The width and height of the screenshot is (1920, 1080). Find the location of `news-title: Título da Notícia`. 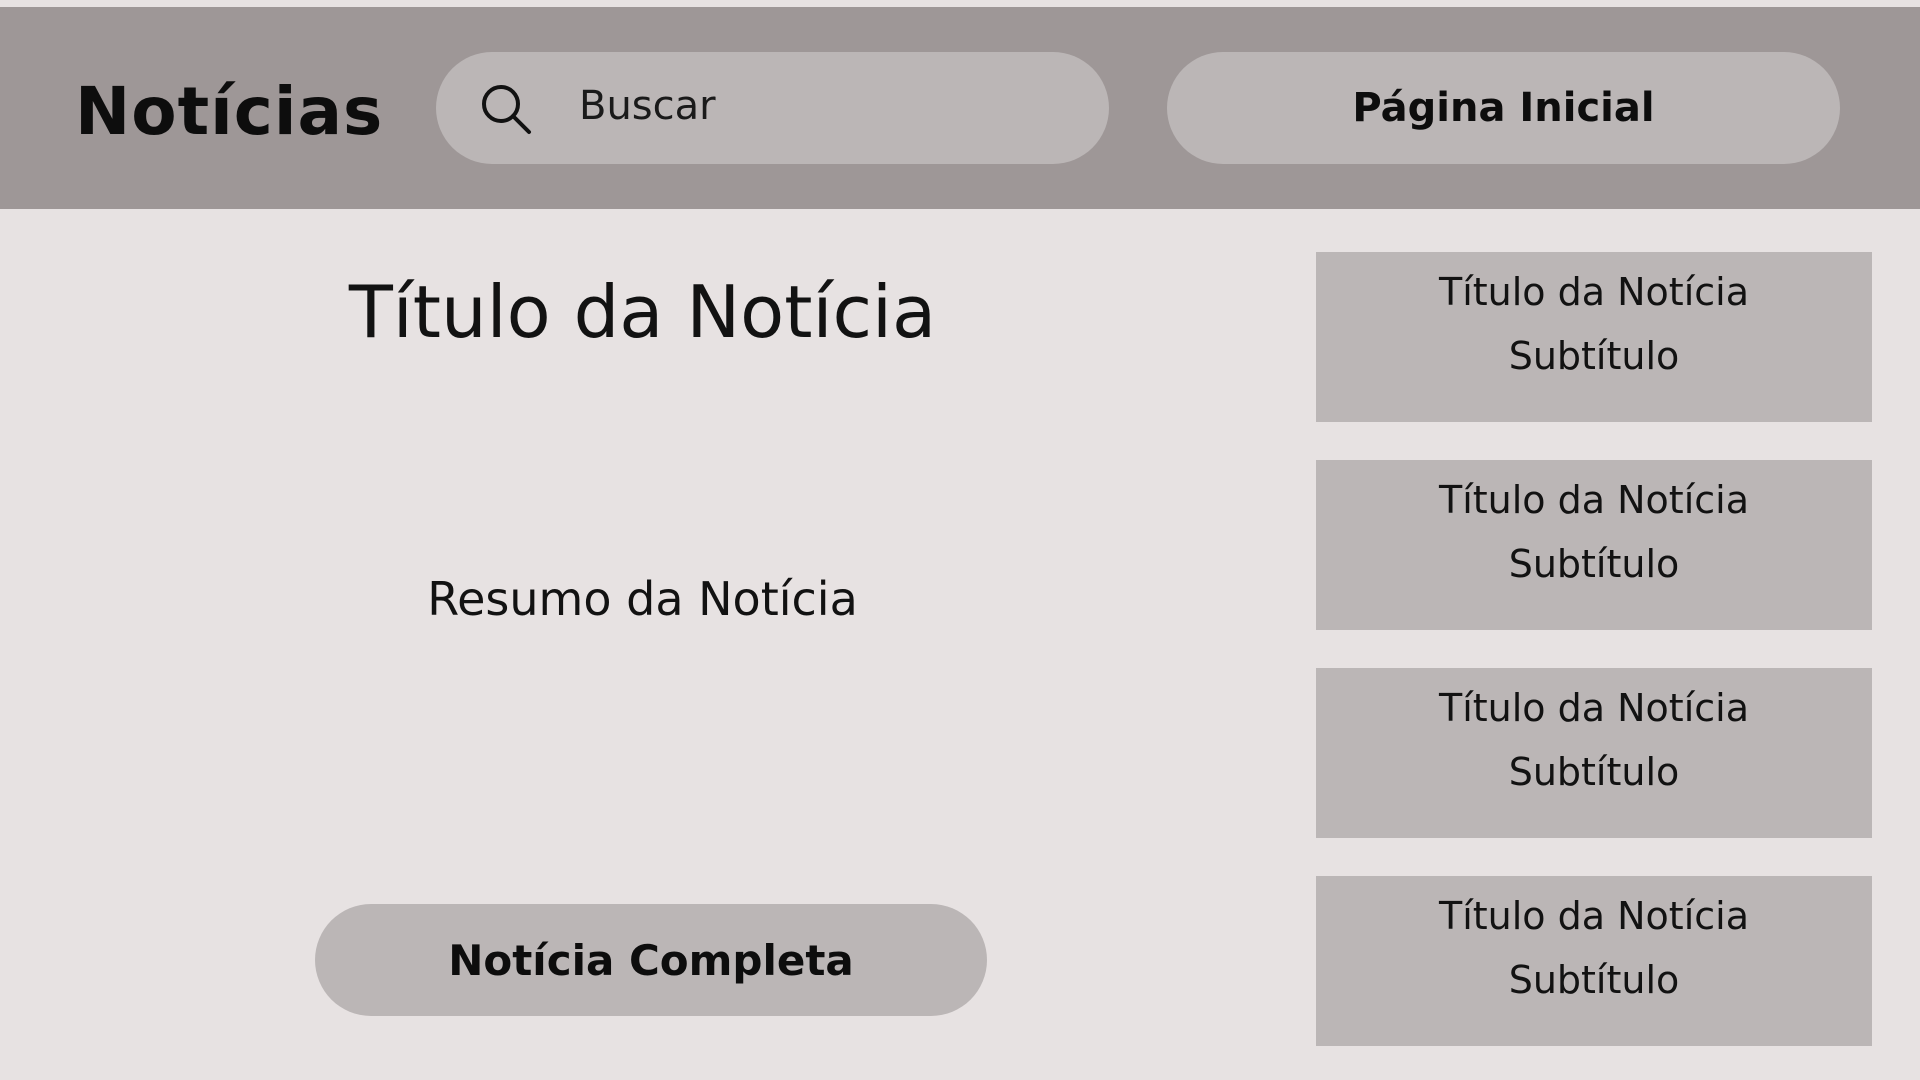

news-title: Título da Notícia is located at coordinates (642, 312).